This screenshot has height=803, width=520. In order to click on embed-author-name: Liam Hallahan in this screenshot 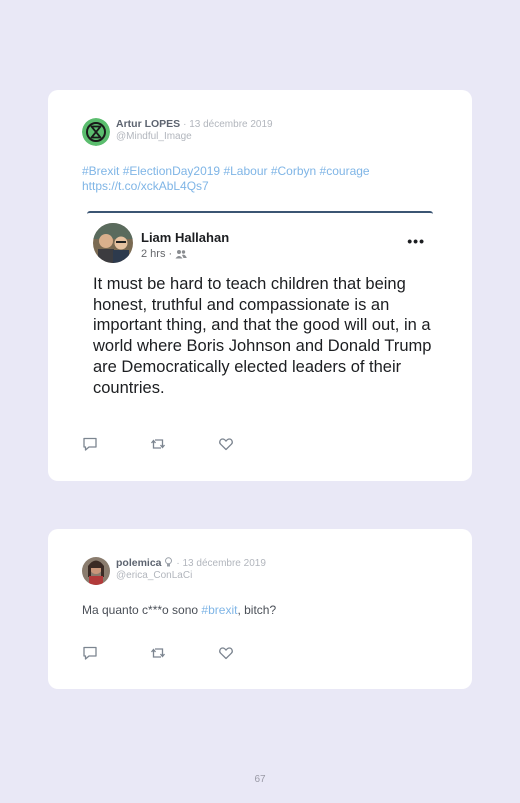, I will do `click(185, 237)`.